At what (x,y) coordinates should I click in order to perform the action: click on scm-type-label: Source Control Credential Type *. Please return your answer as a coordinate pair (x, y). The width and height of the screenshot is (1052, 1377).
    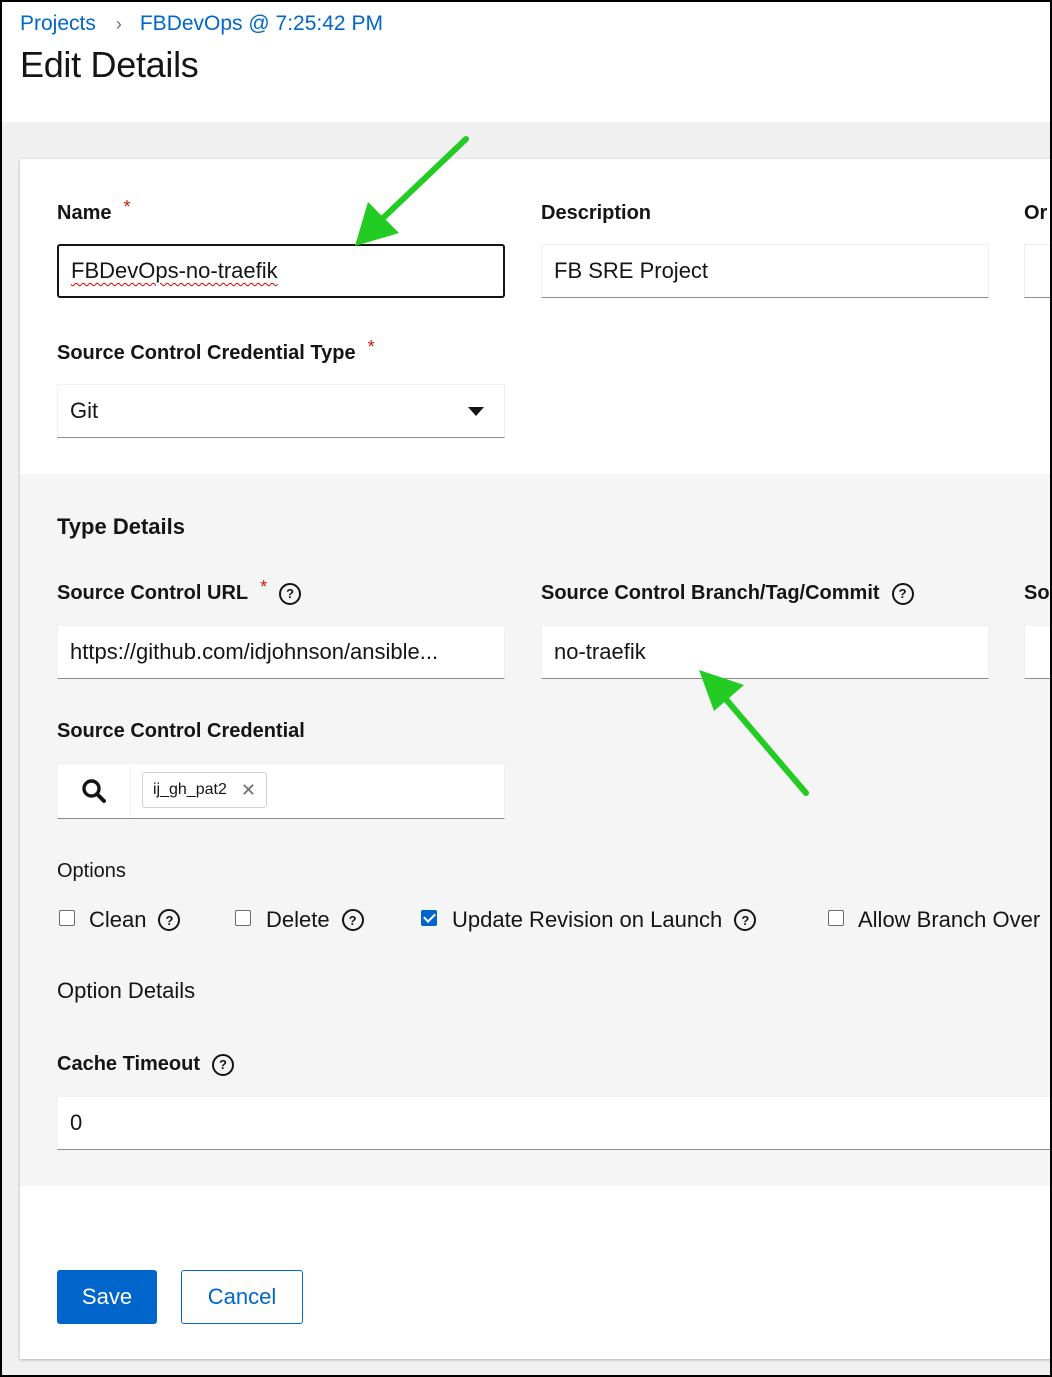
    Looking at the image, I should click on (216, 351).